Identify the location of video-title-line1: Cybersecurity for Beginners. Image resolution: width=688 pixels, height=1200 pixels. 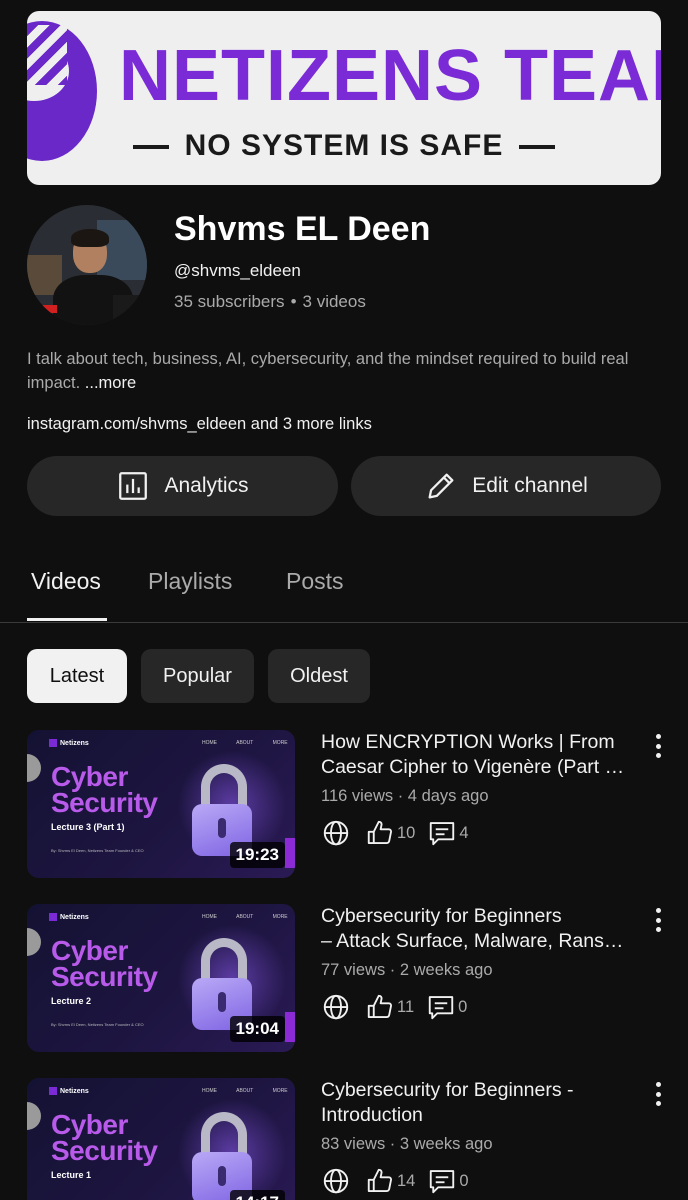
(441, 916).